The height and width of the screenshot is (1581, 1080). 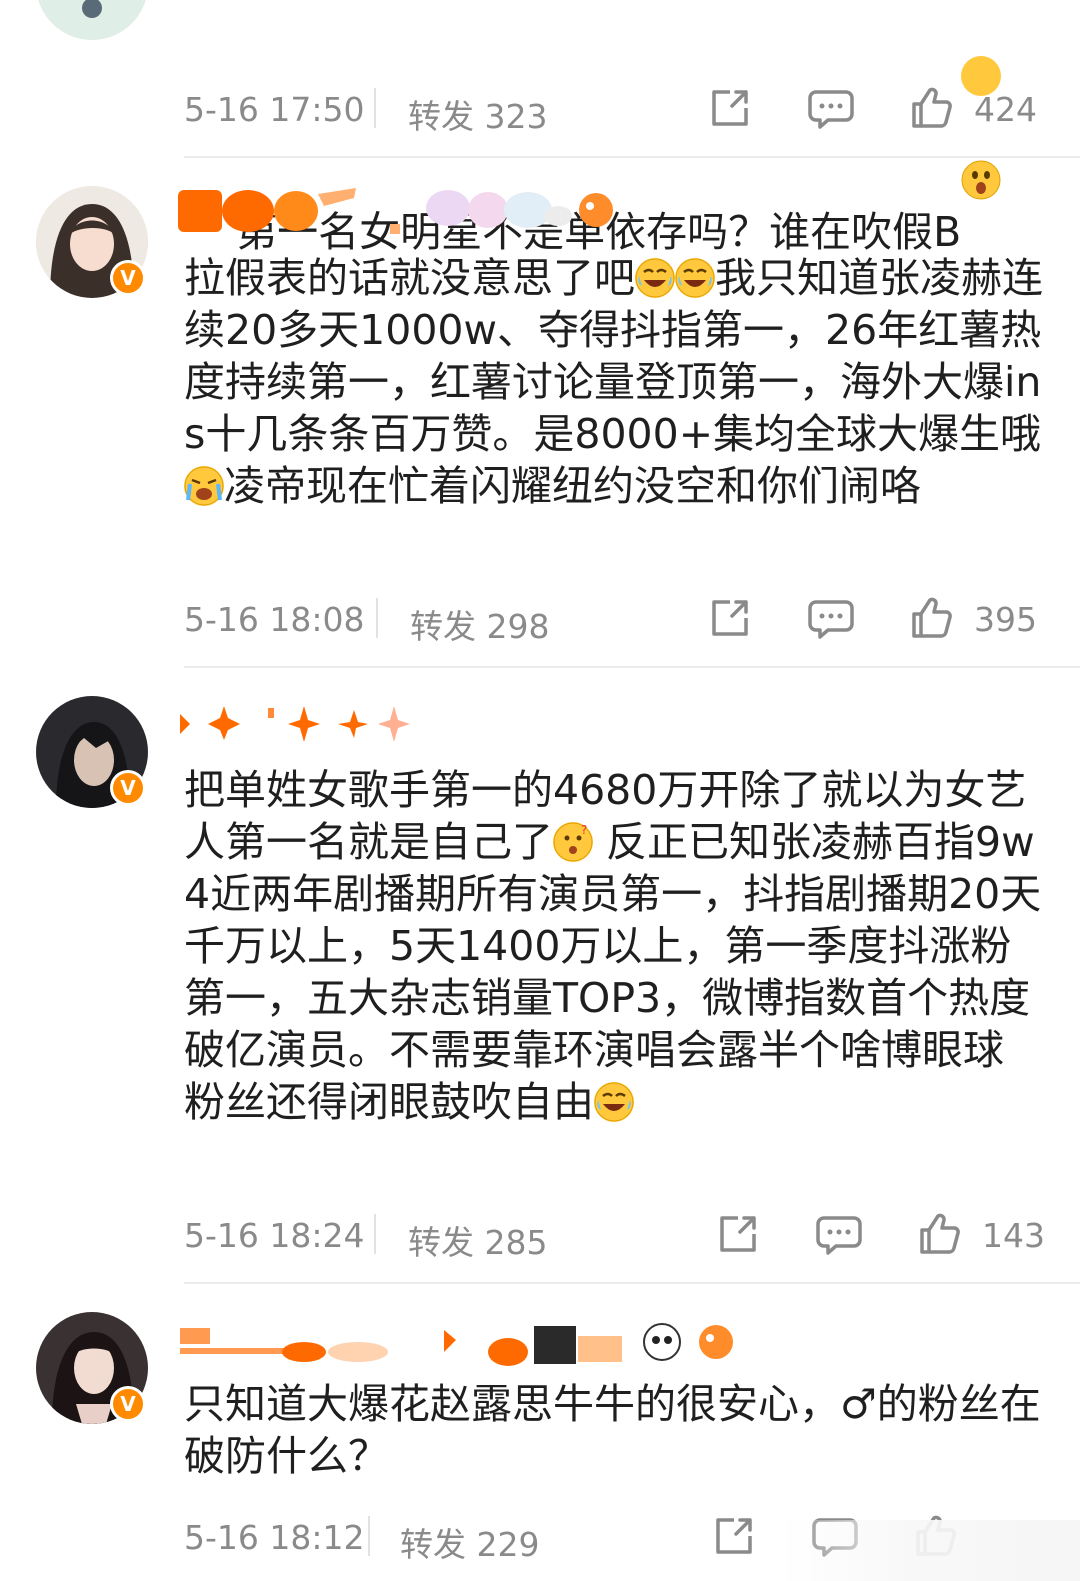 What do you see at coordinates (612, 1430) in the screenshot?
I see `comment-text: 只知道大爆花赵露思牛牛的很安心，♂的粉丝在破防什么？` at bounding box center [612, 1430].